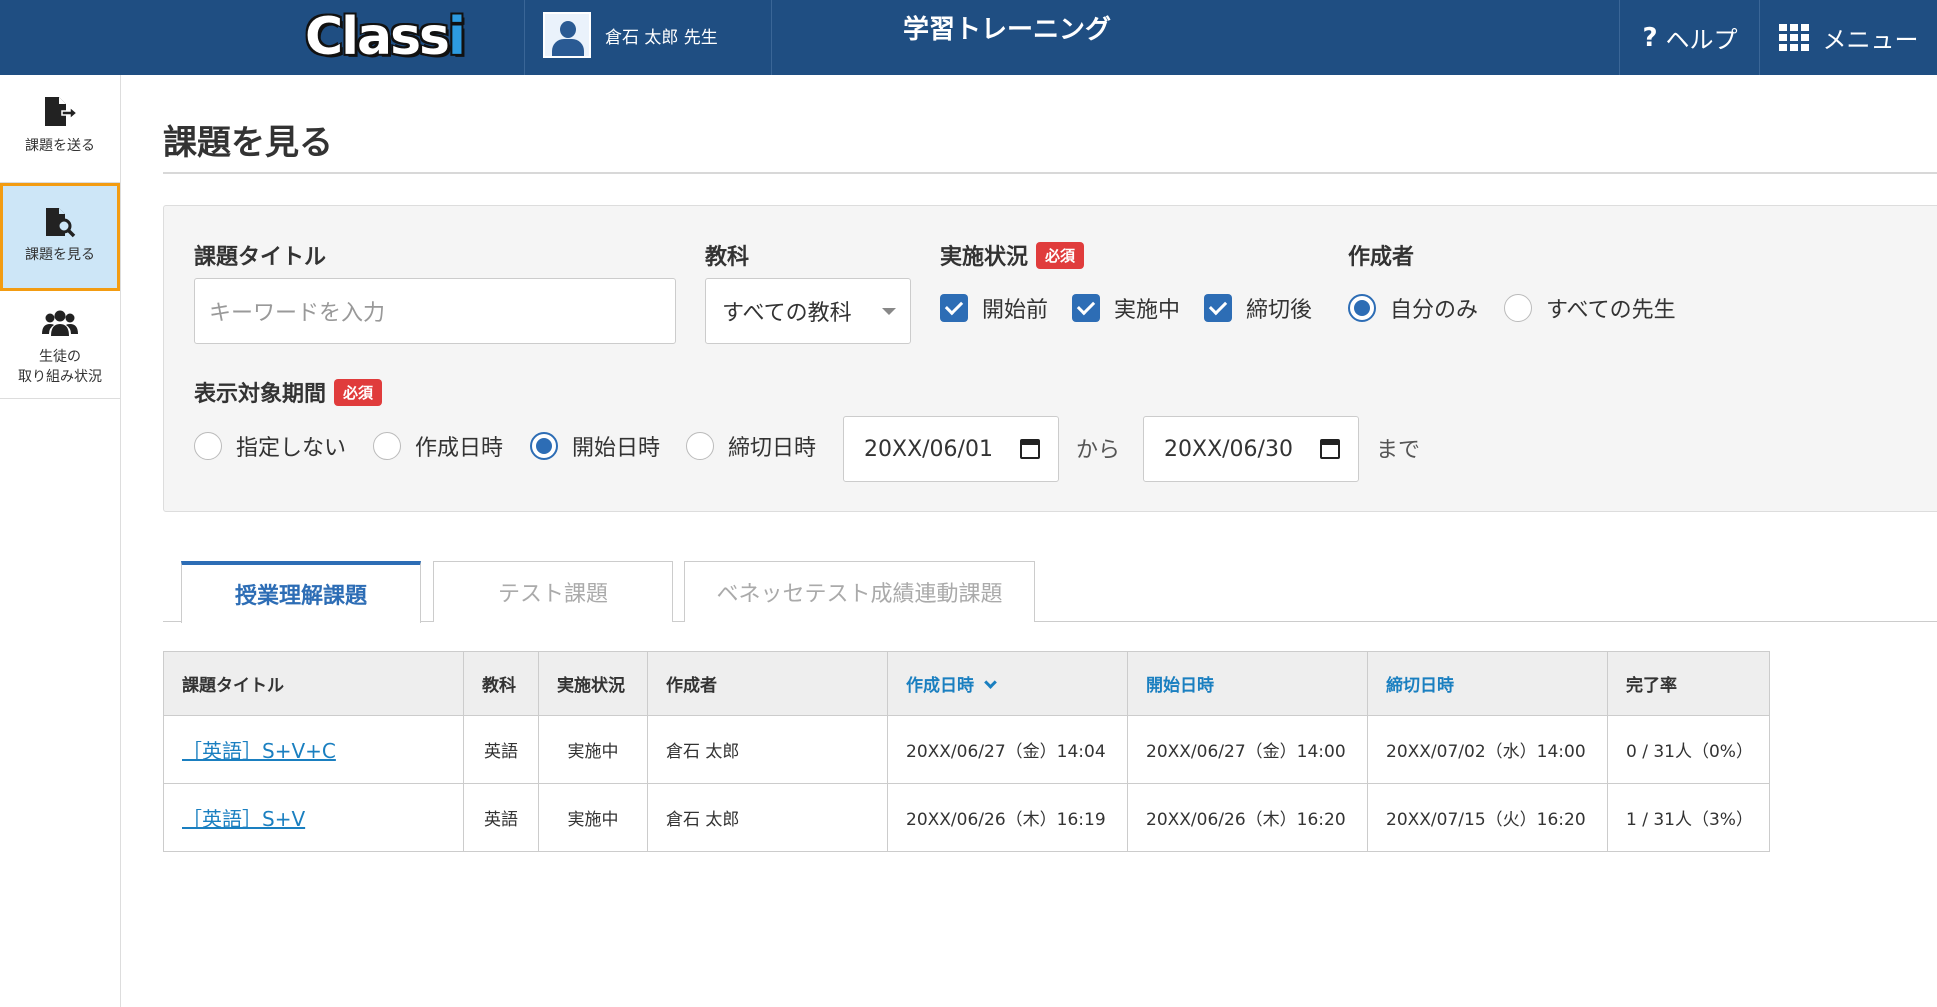 The width and height of the screenshot is (1937, 1007). Describe the element at coordinates (438, 446) in the screenshot. I see `period-radio-created: 作成日時` at that location.